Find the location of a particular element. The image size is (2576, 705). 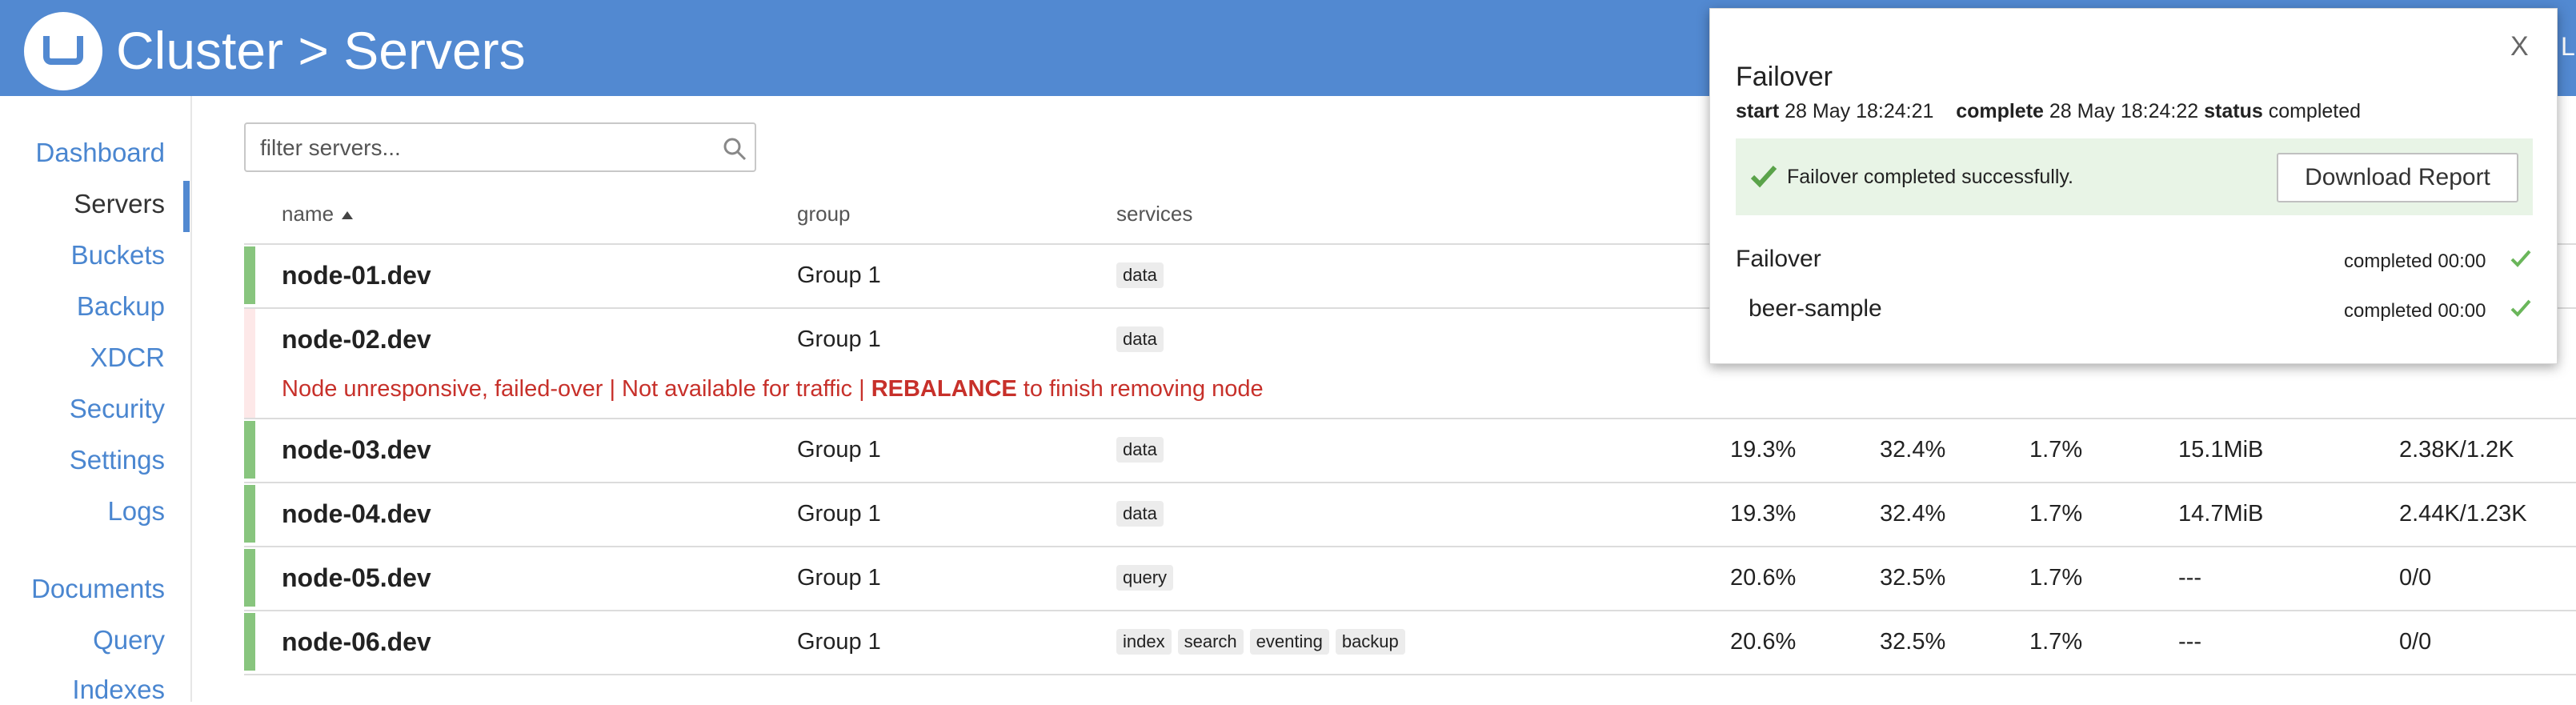

sidebar-item-settings: Settings is located at coordinates (117, 460).